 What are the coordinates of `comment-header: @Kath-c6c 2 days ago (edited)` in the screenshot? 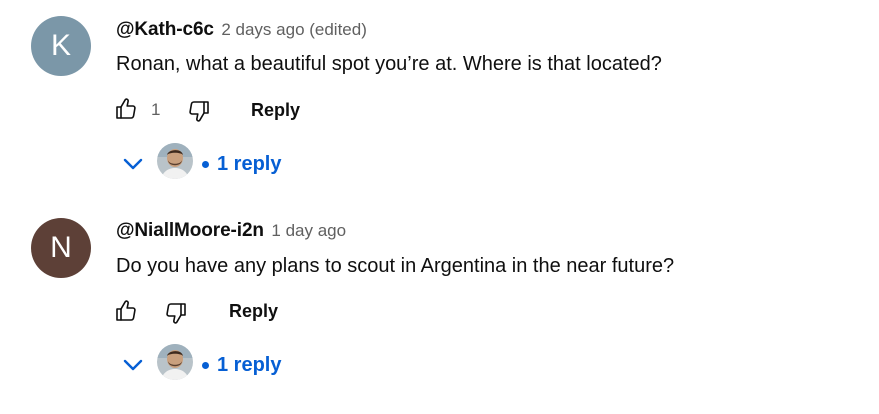 It's located at (241, 30).